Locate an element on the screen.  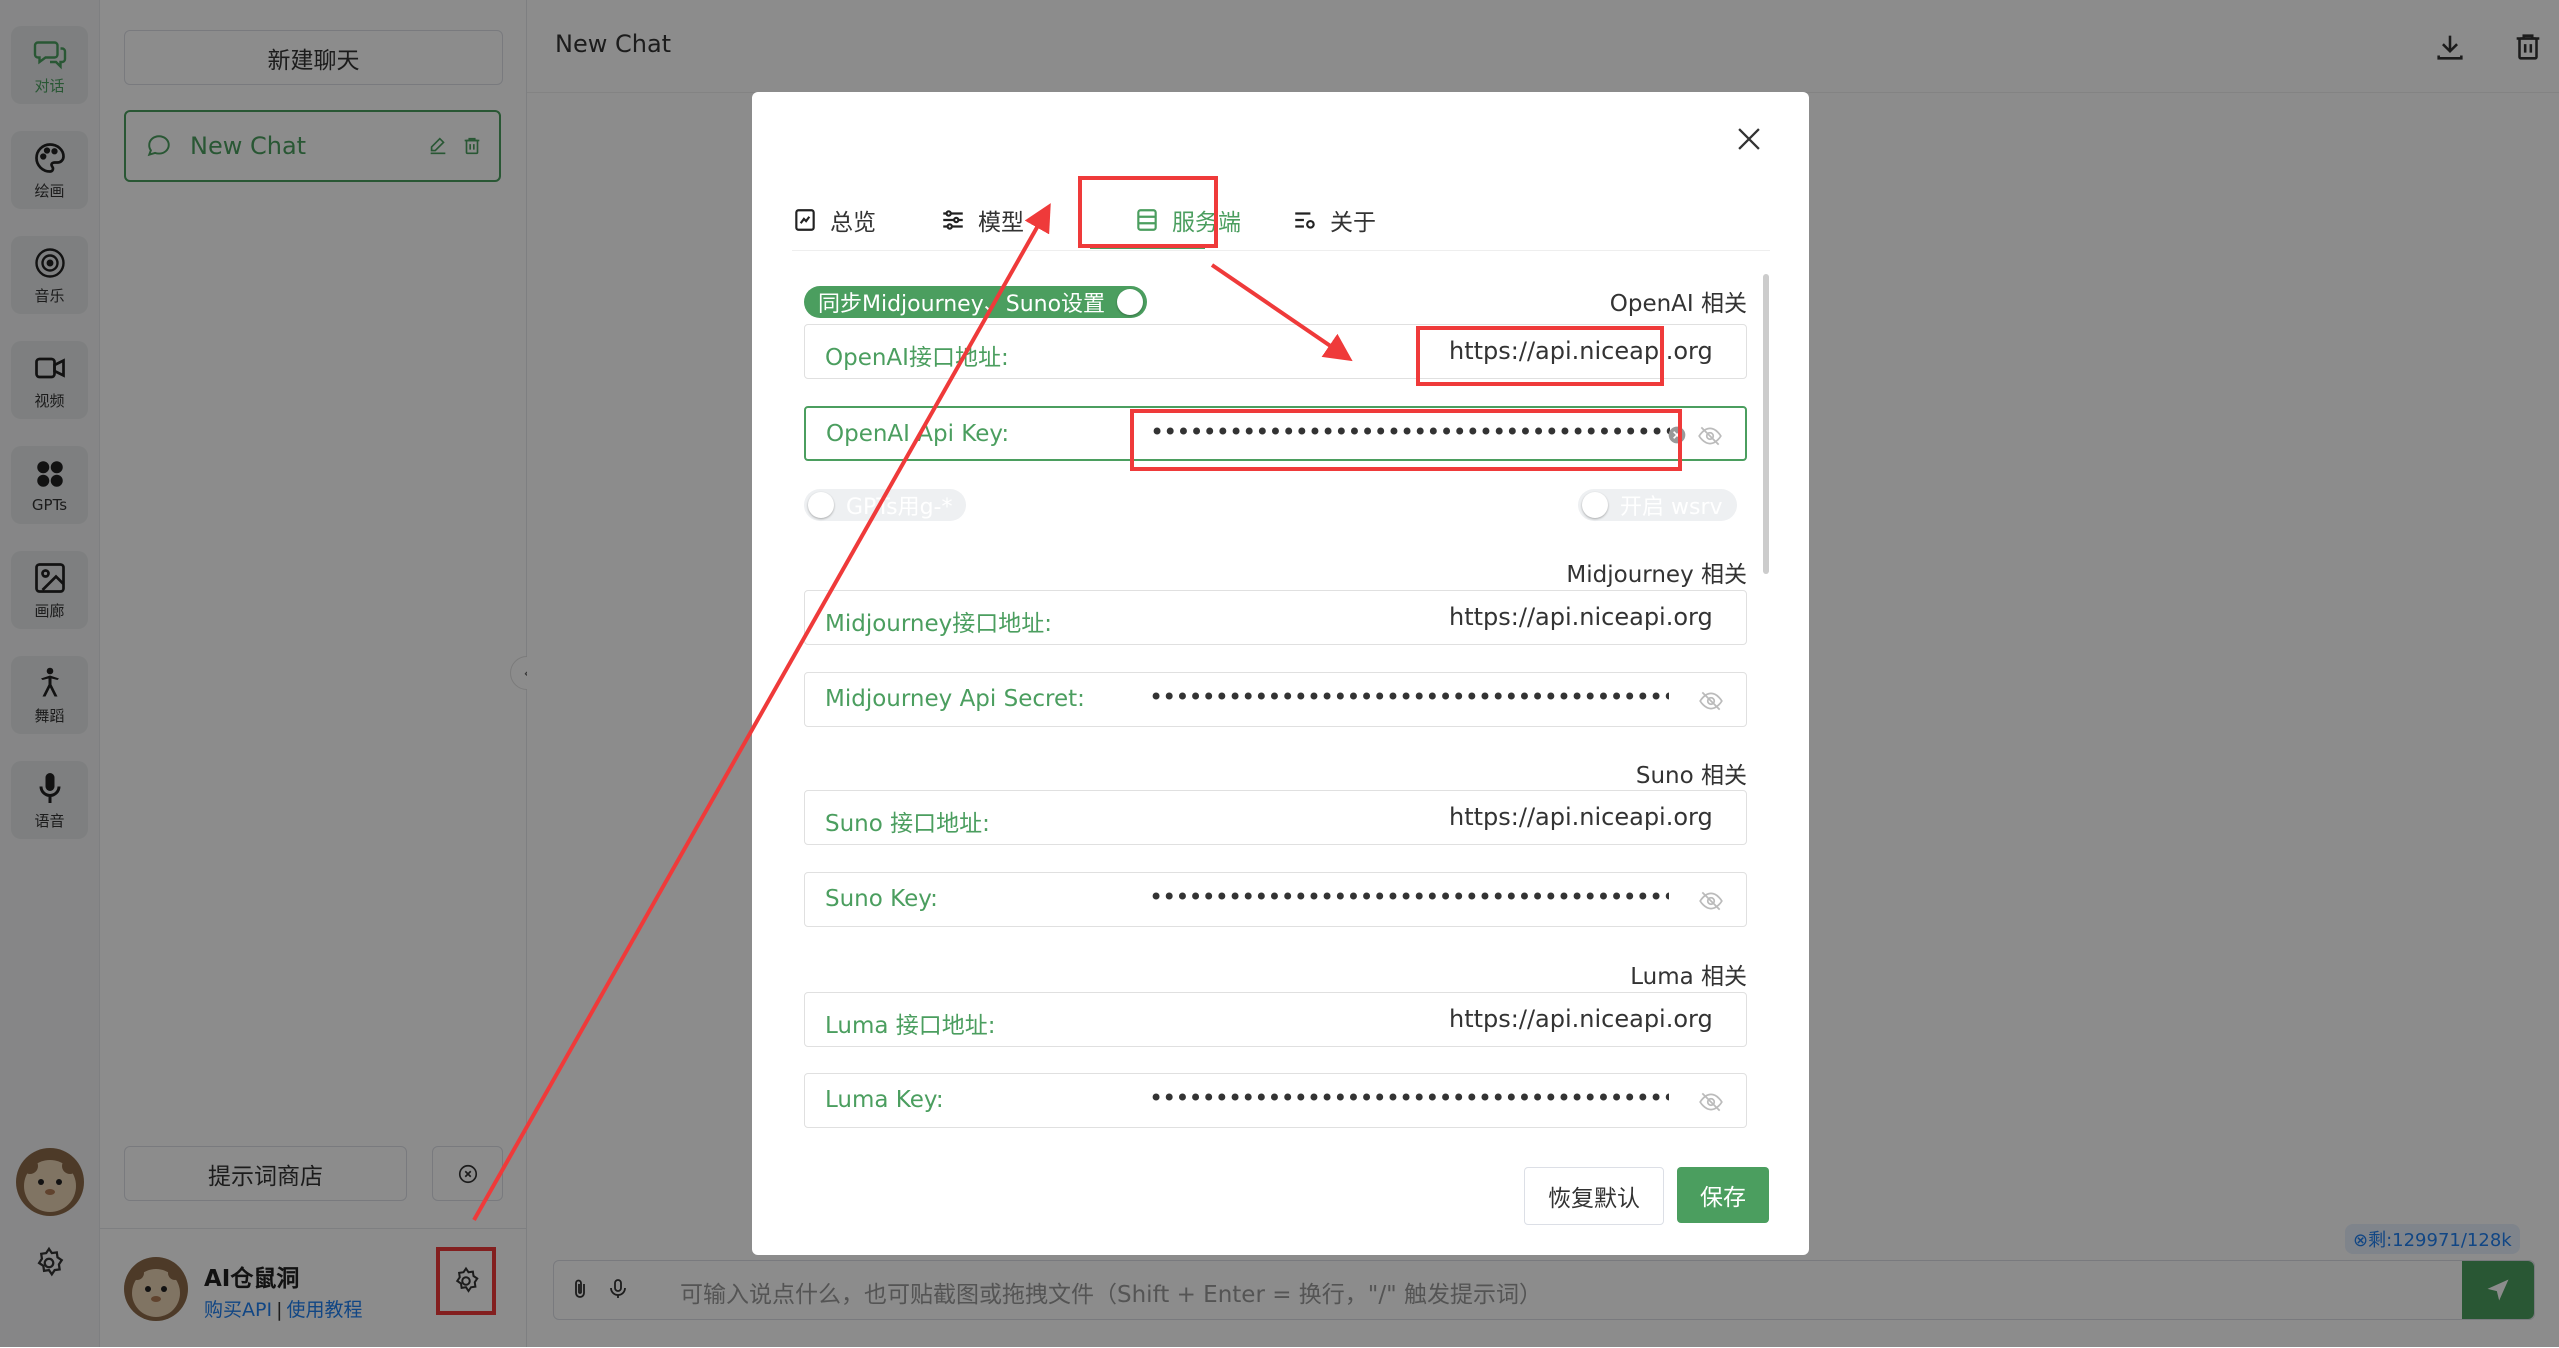
section-luma: Luma 相关 is located at coordinates (1688, 977).